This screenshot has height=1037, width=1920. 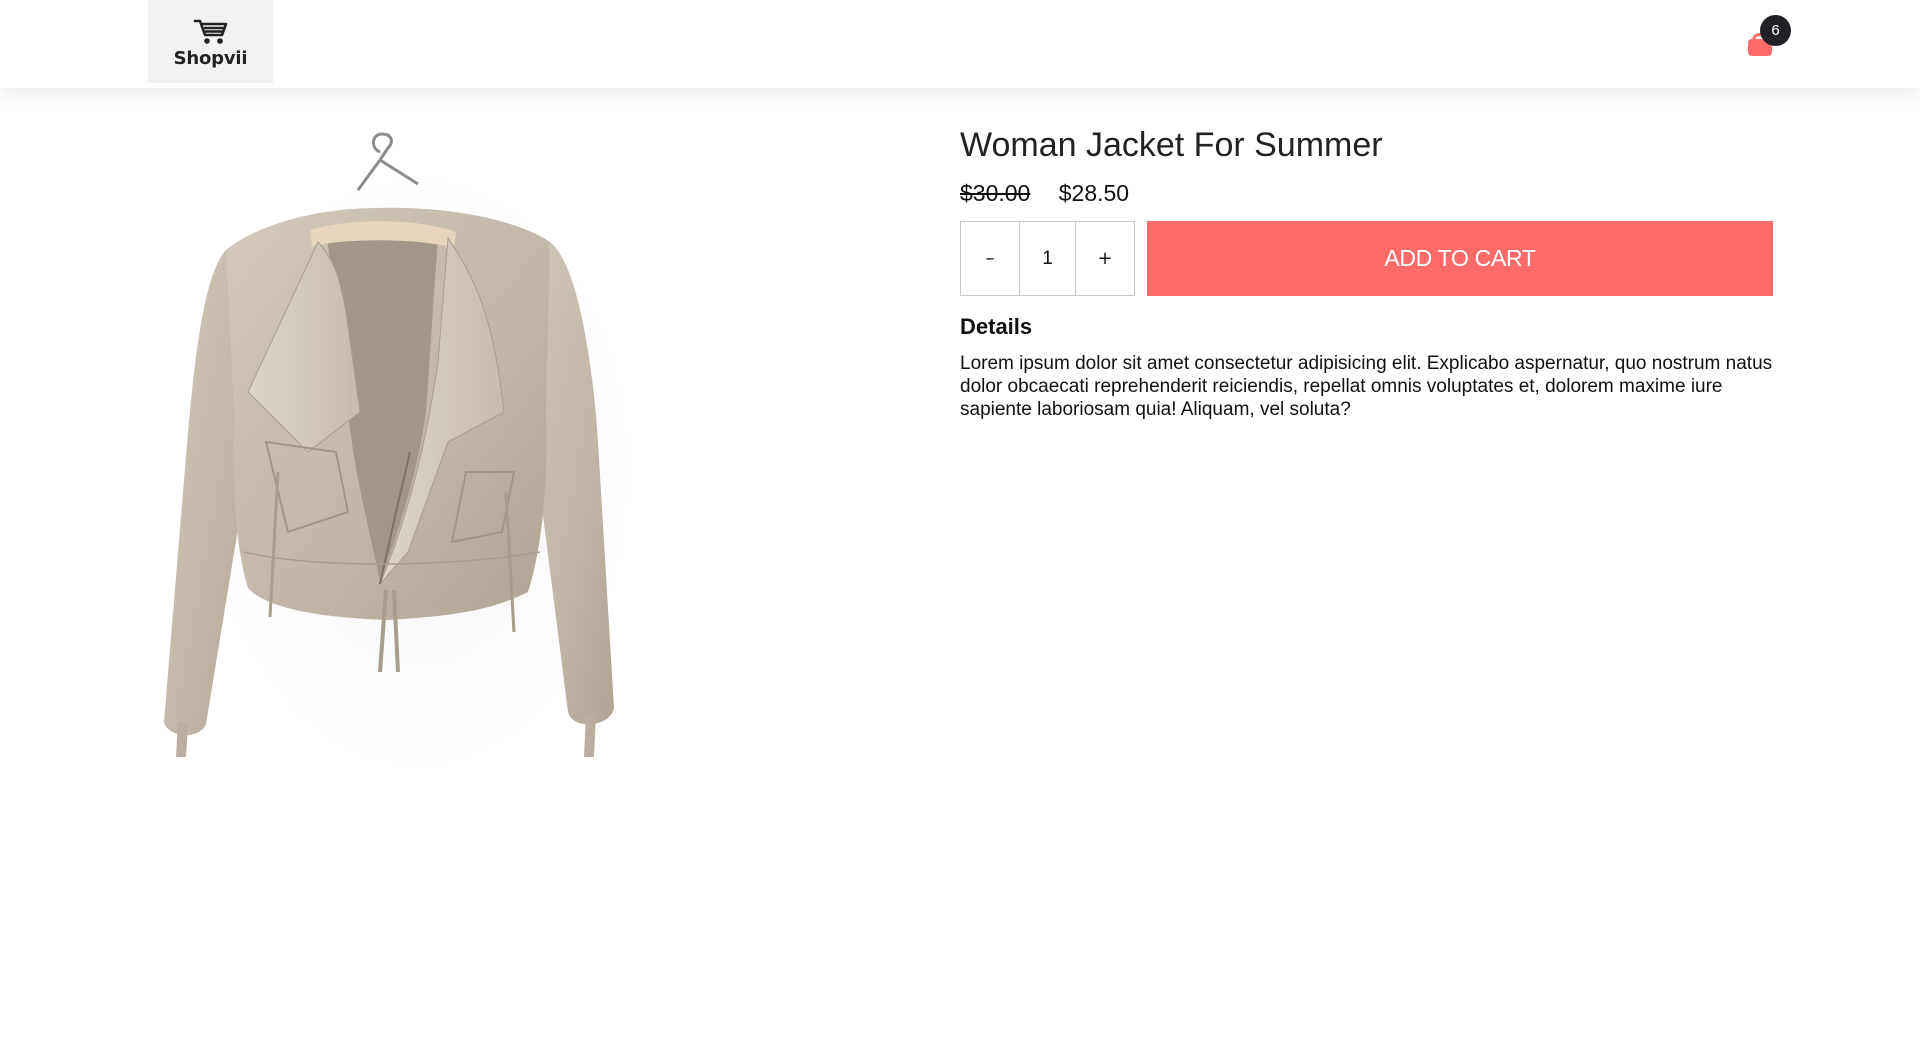 I want to click on shopping-cart-icon, so click(x=210, y=31).